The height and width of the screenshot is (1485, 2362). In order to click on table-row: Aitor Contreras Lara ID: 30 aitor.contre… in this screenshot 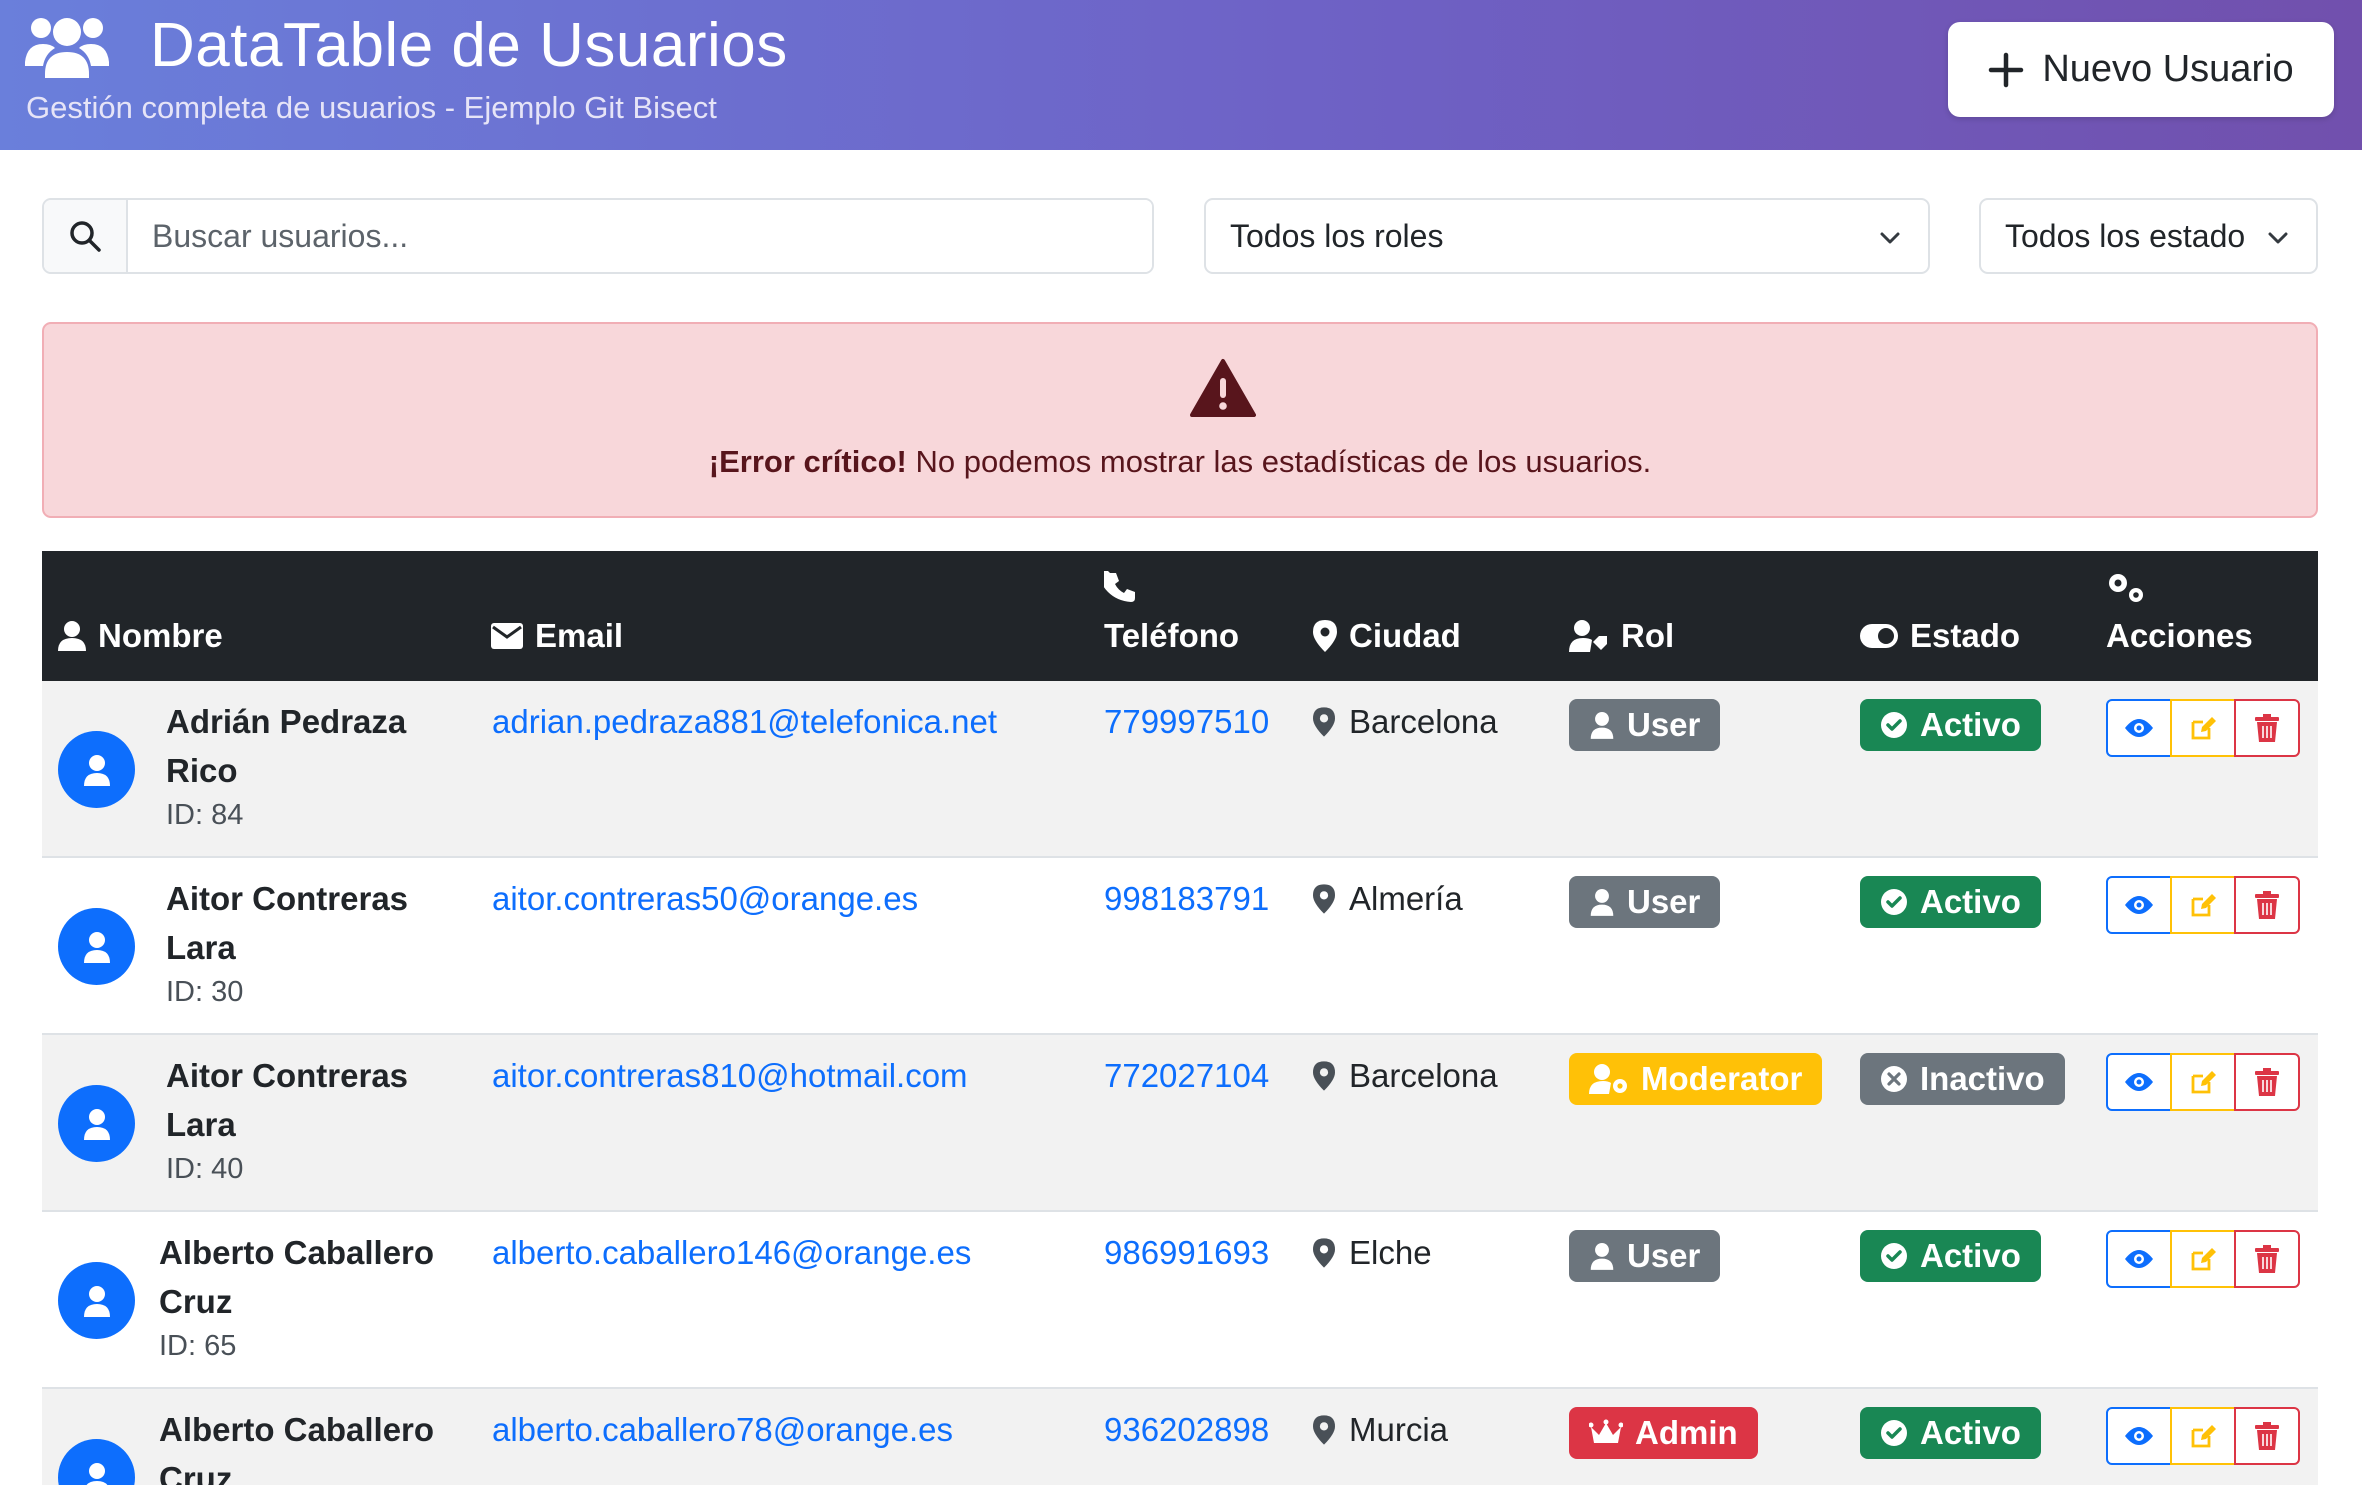, I will do `click(1180, 946)`.